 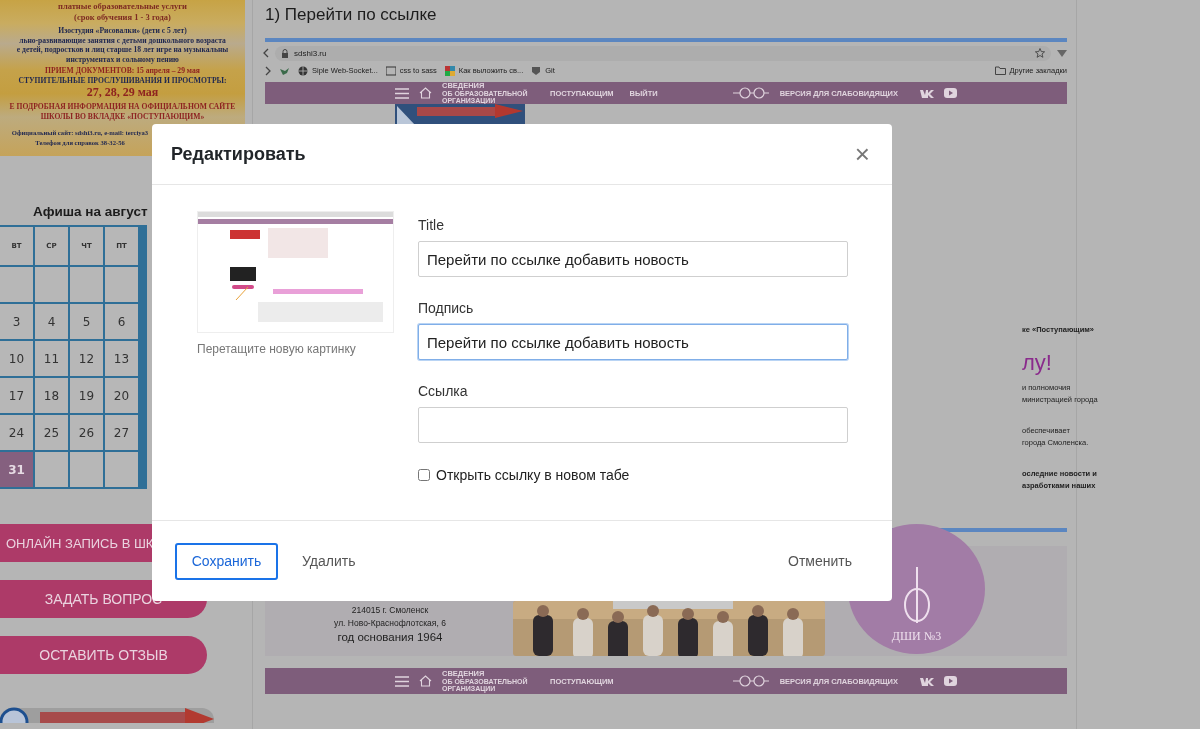 I want to click on dialog-title: Редактировать, so click(x=238, y=154).